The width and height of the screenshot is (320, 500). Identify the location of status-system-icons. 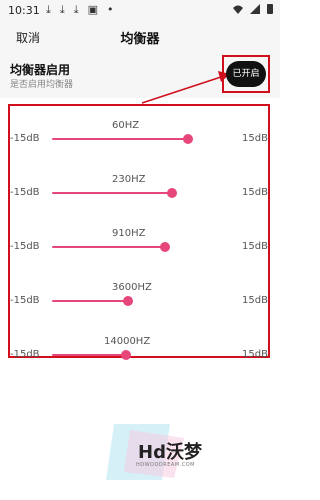
(253, 9).